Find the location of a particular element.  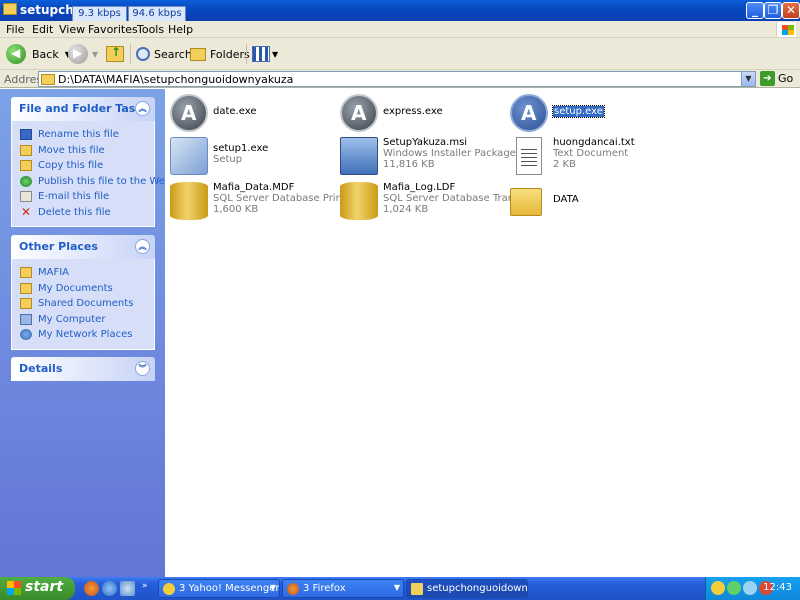

up-folder-icon: ↑ is located at coordinates (115, 53).